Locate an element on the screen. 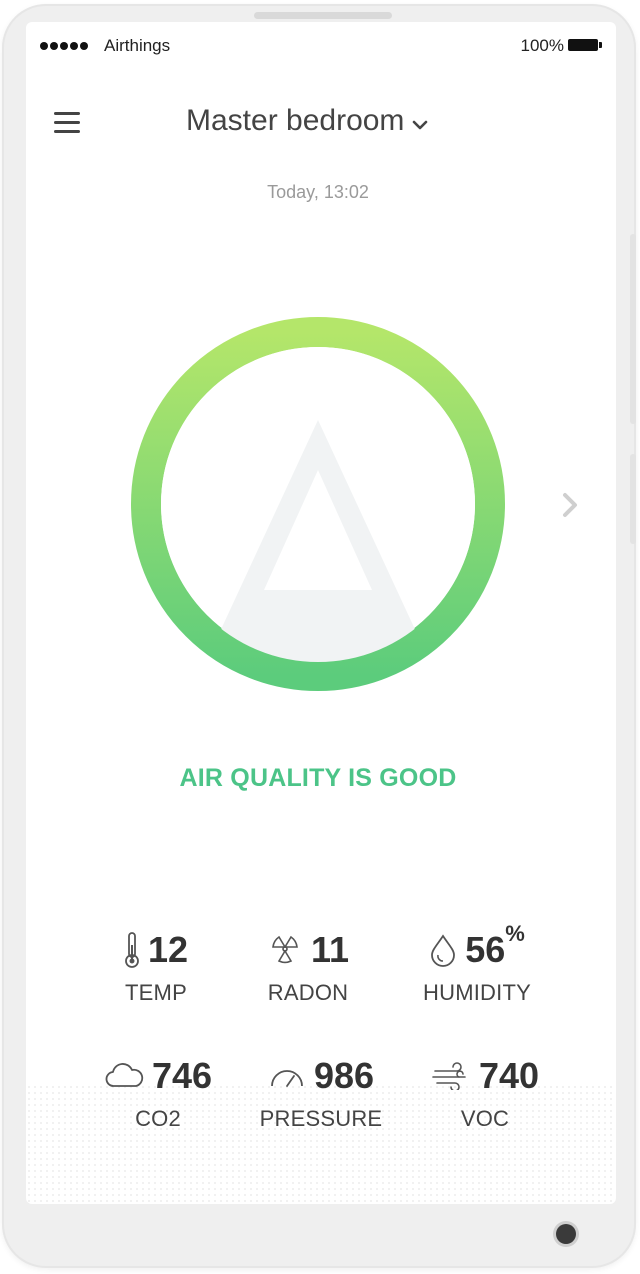 This screenshot has height=1274, width=640. metric-value: 56 is located at coordinates (485, 949).